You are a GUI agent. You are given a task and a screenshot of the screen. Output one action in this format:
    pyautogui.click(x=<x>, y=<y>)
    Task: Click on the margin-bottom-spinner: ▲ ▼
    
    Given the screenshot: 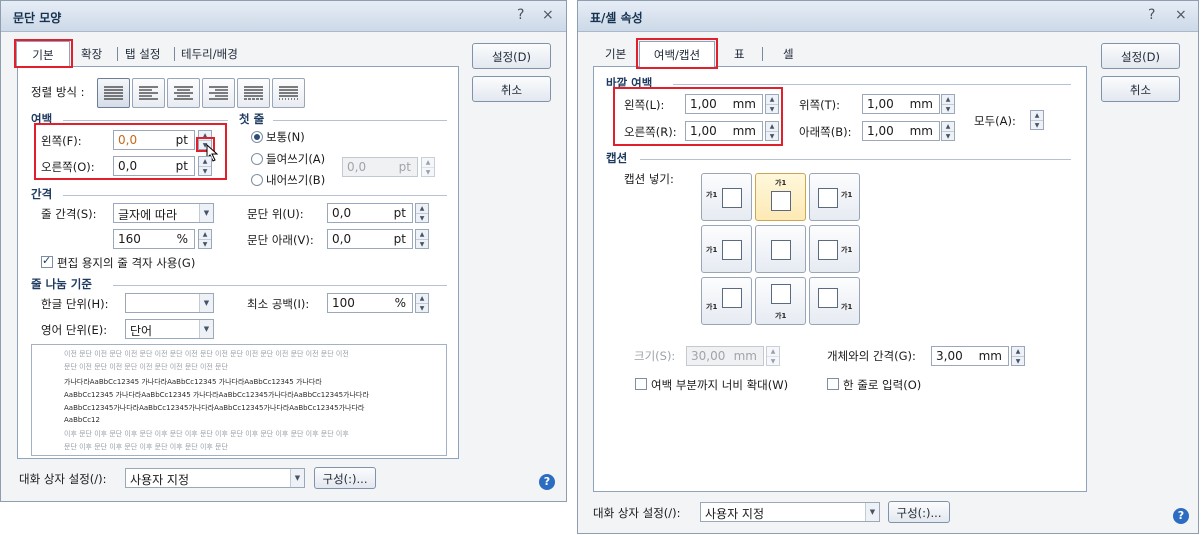 What is the action you would take?
    pyautogui.click(x=948, y=131)
    